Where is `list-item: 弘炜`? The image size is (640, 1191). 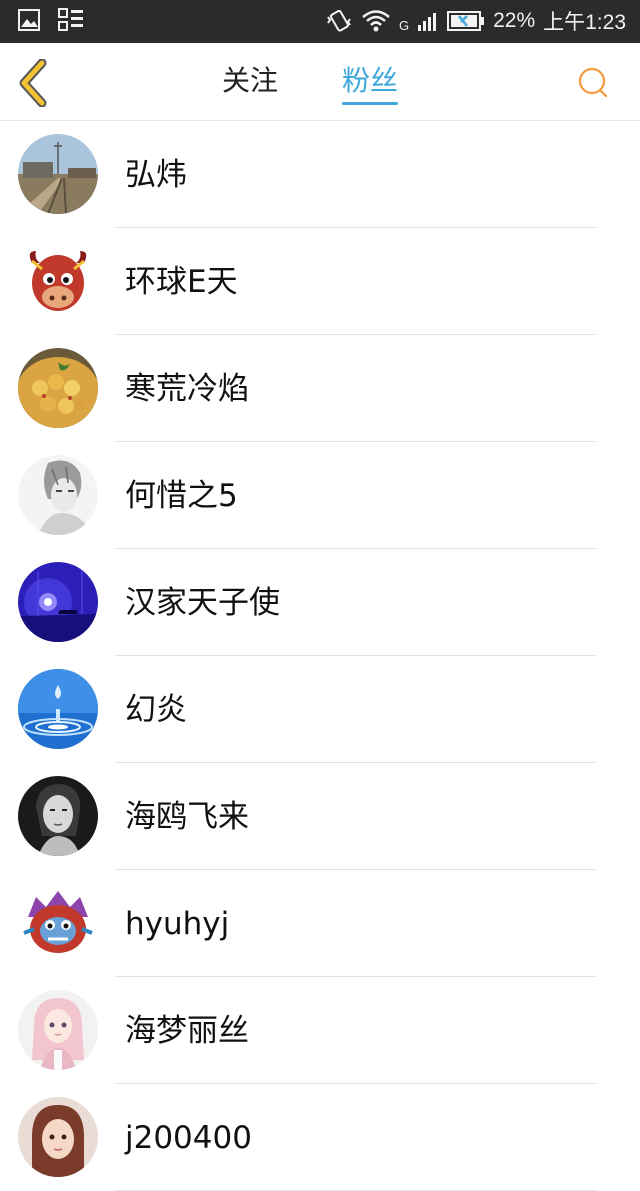
list-item: 弘炜 is located at coordinates (320, 174).